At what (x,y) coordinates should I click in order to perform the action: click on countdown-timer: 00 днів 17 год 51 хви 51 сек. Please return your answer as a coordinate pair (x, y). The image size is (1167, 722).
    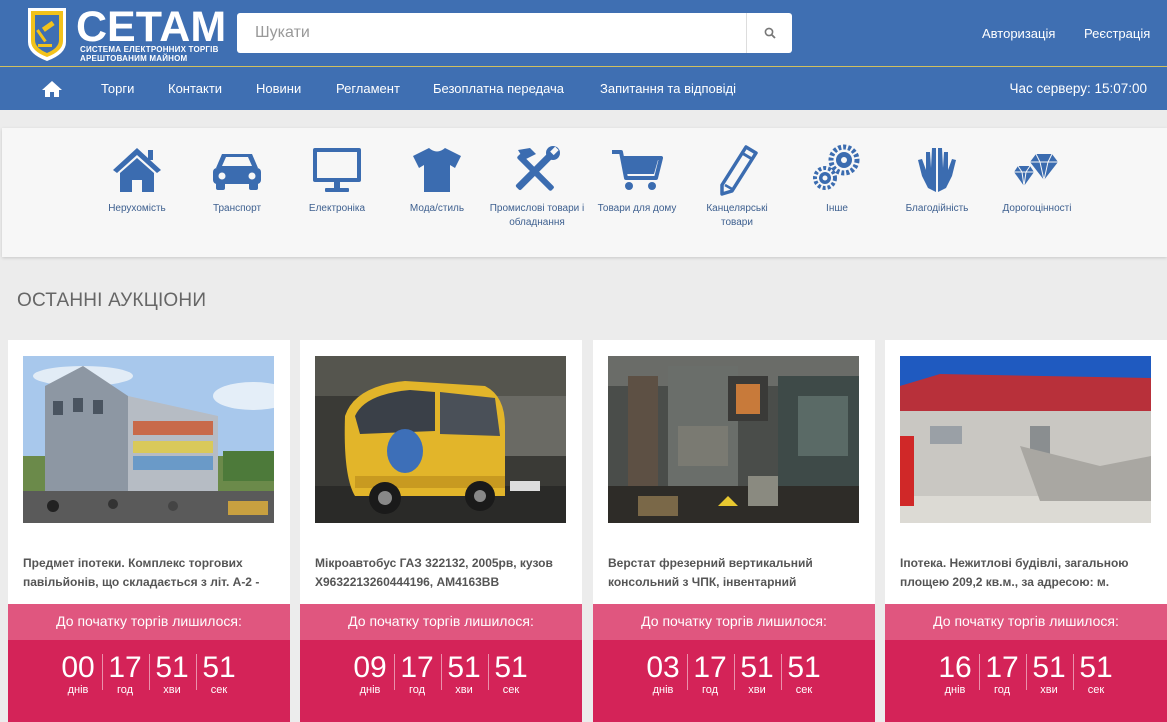
    Looking at the image, I should click on (149, 681).